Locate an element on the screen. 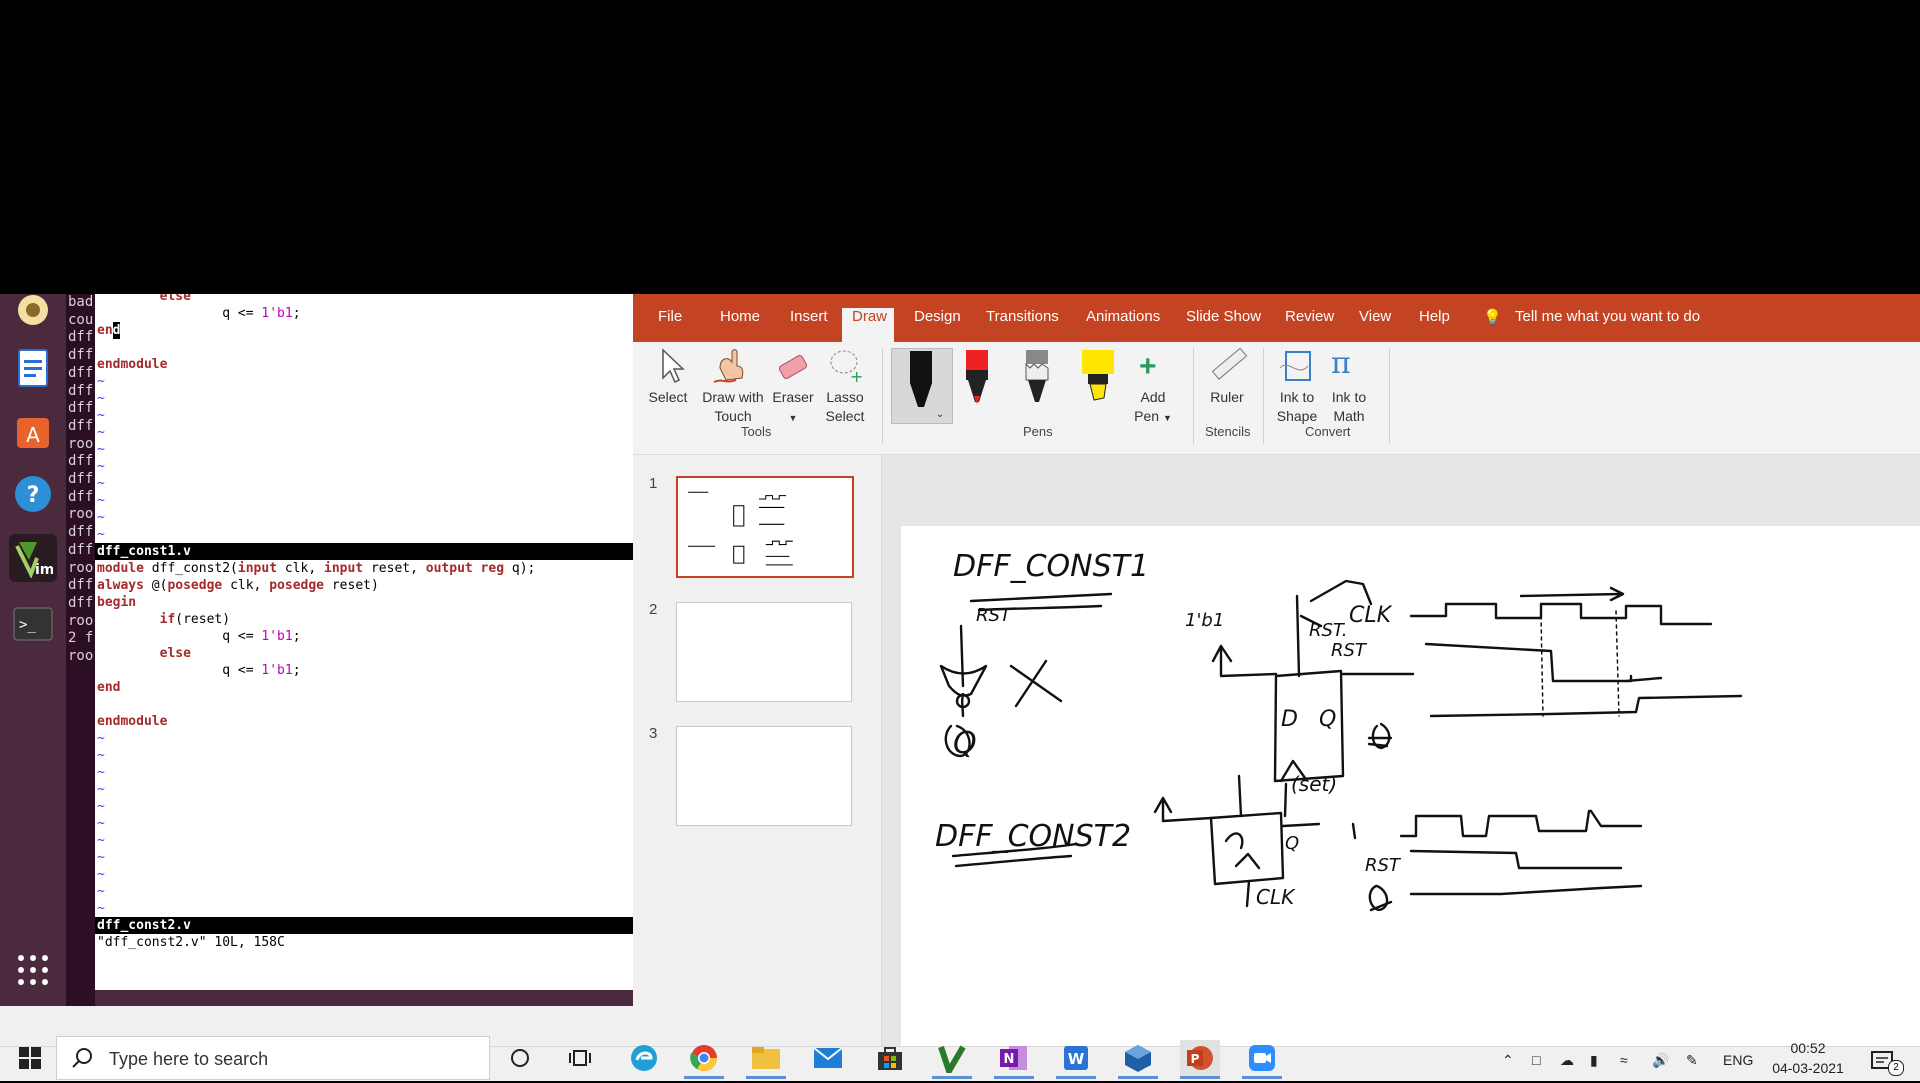 The height and width of the screenshot is (1083, 1920). software-center-icon: A is located at coordinates (33, 430).